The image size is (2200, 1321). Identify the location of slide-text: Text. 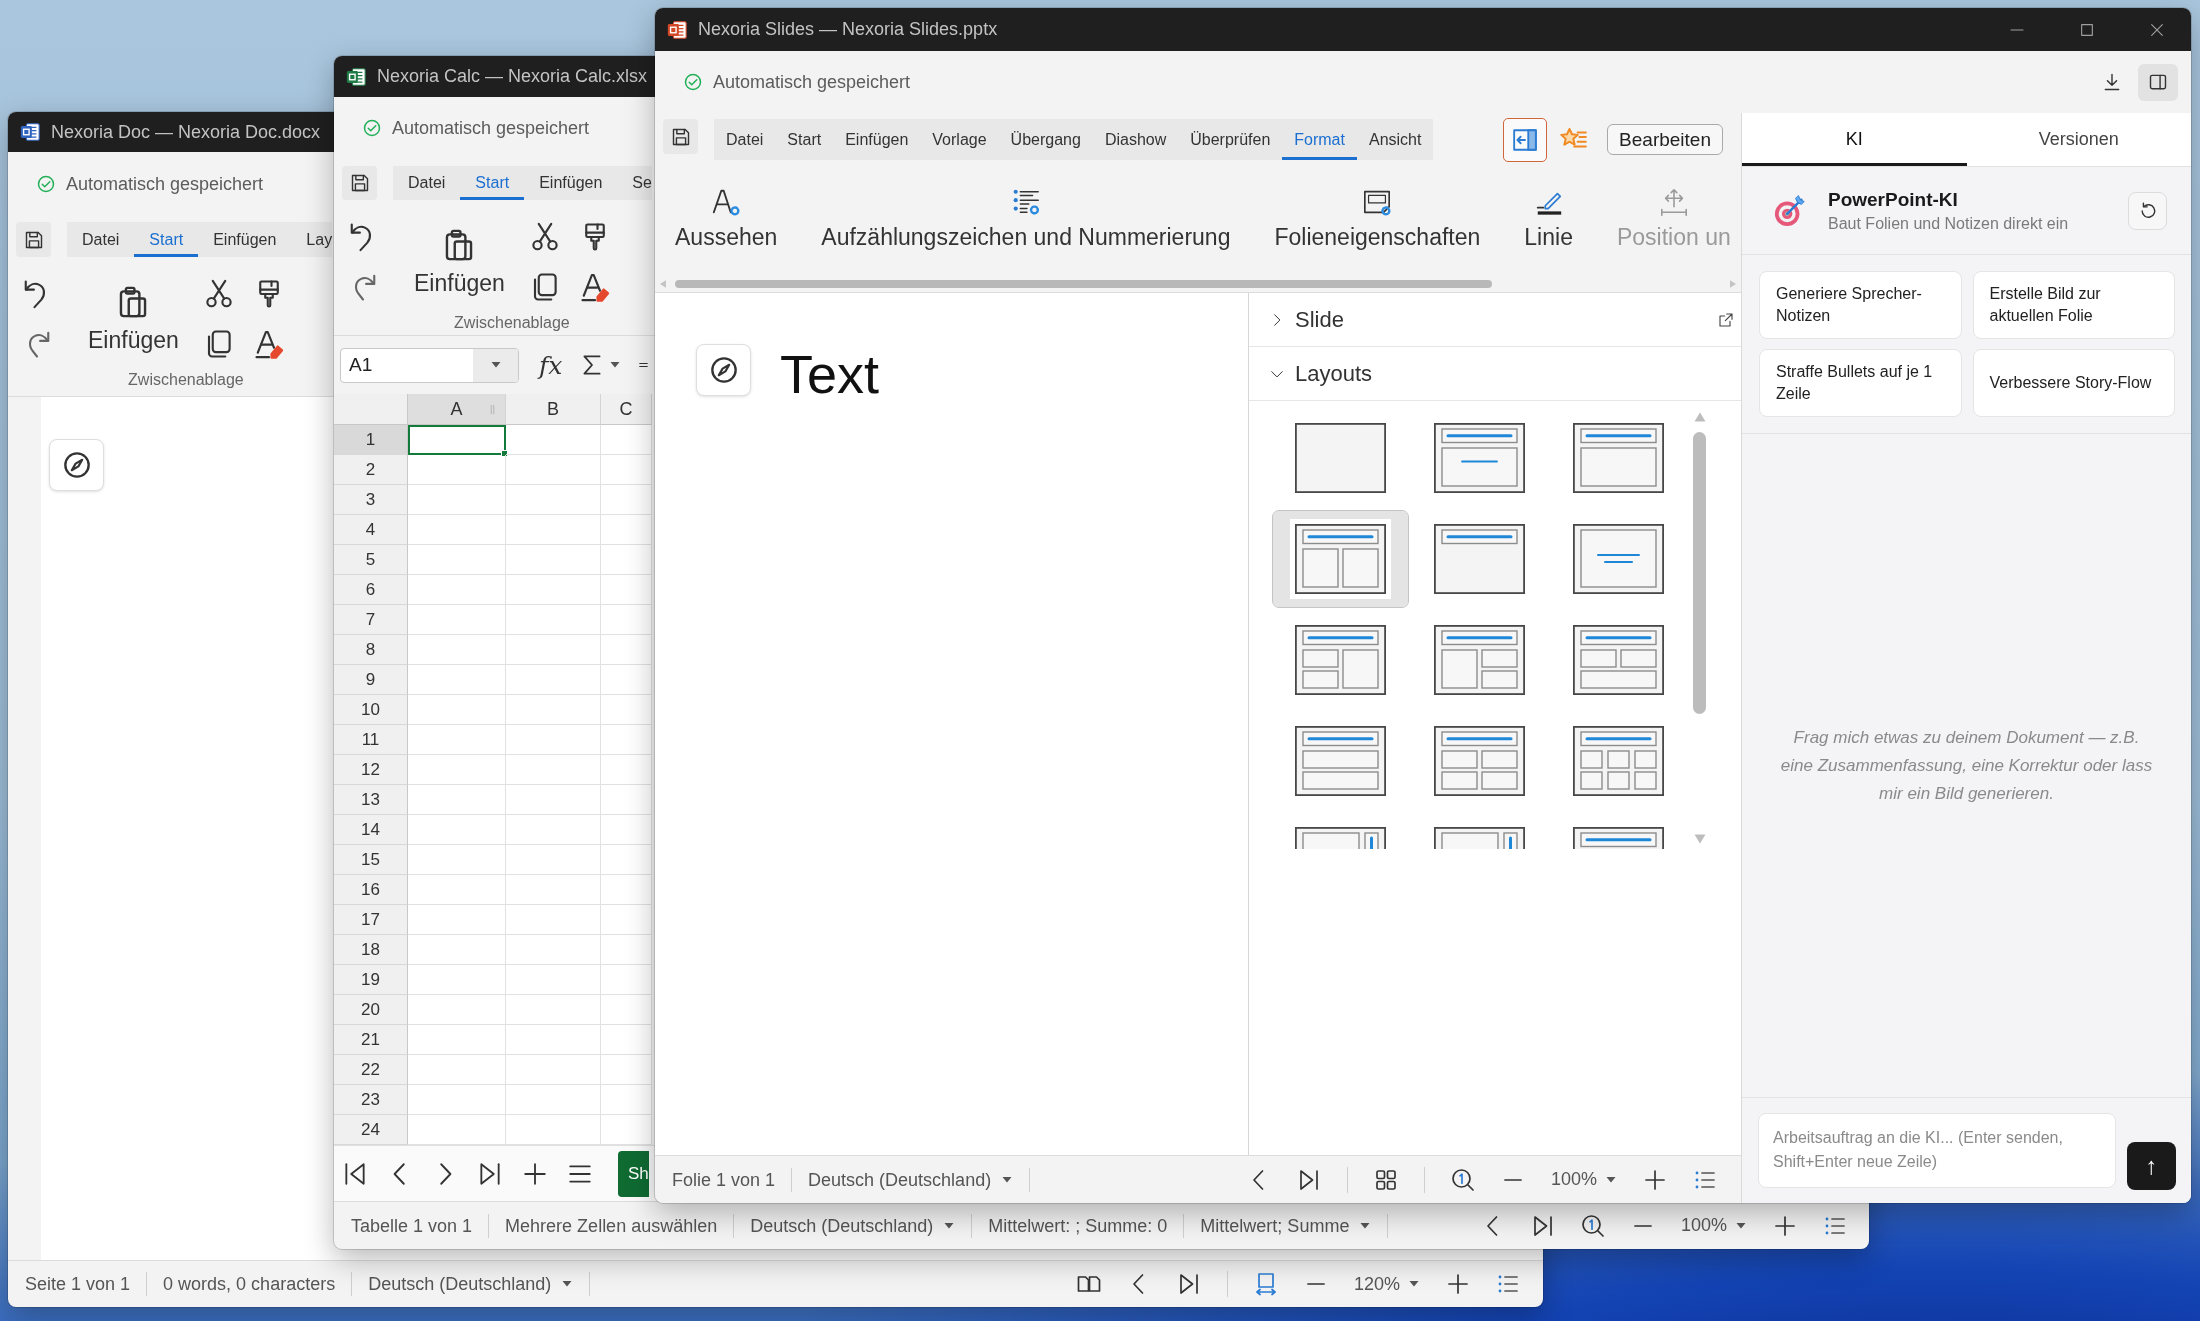
(830, 370).